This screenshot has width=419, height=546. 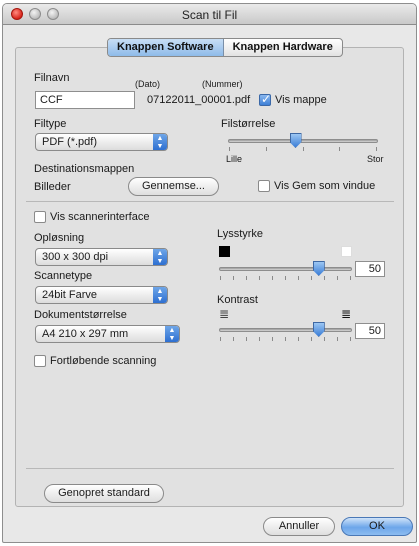 What do you see at coordinates (370, 269) in the screenshot?
I see `brightness-value-field: 50` at bounding box center [370, 269].